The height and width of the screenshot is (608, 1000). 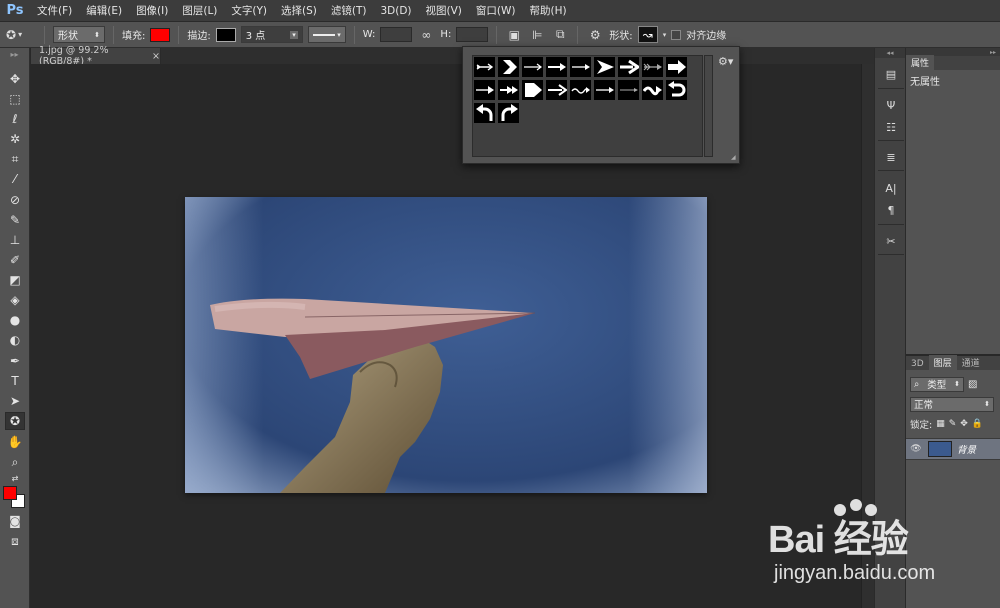 I want to click on document-tab: 1.jpg @ 99.2%(RGB/8#) * ×, so click(x=96, y=56).